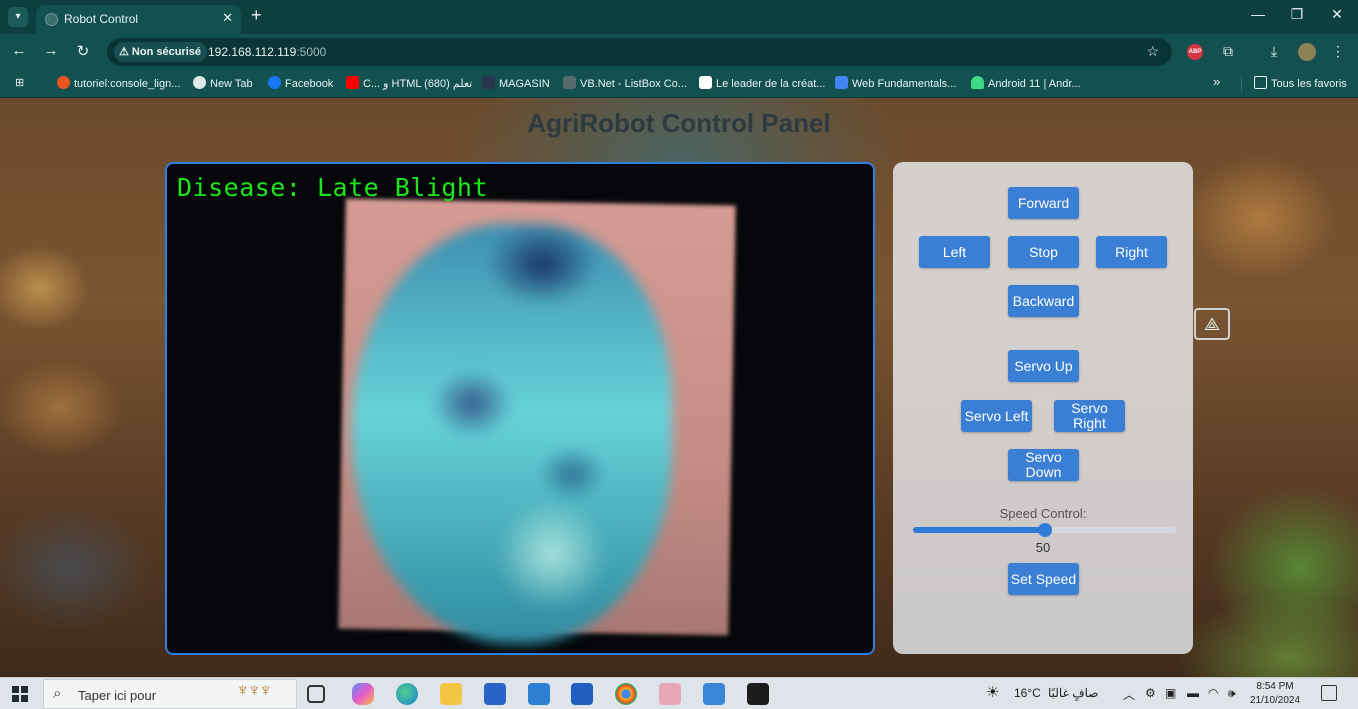 This screenshot has width=1358, height=709. Describe the element at coordinates (992, 692) in the screenshot. I see `weather-icon: ☀` at that location.